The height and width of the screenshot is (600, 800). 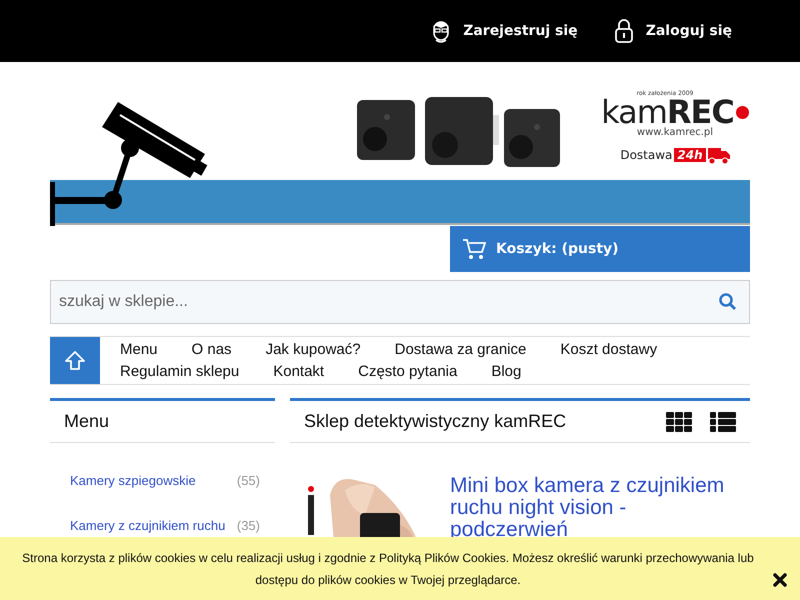 What do you see at coordinates (212, 349) in the screenshot?
I see `nav-link: O nas` at bounding box center [212, 349].